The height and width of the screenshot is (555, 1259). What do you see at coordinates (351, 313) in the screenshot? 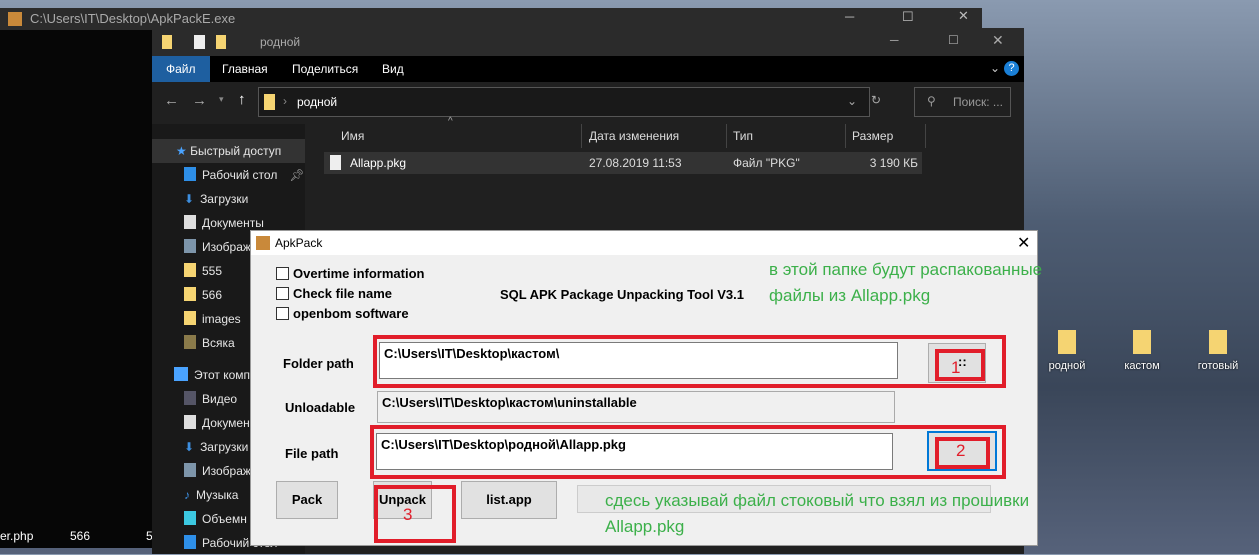
I see `checkbox-label: openbom software` at bounding box center [351, 313].